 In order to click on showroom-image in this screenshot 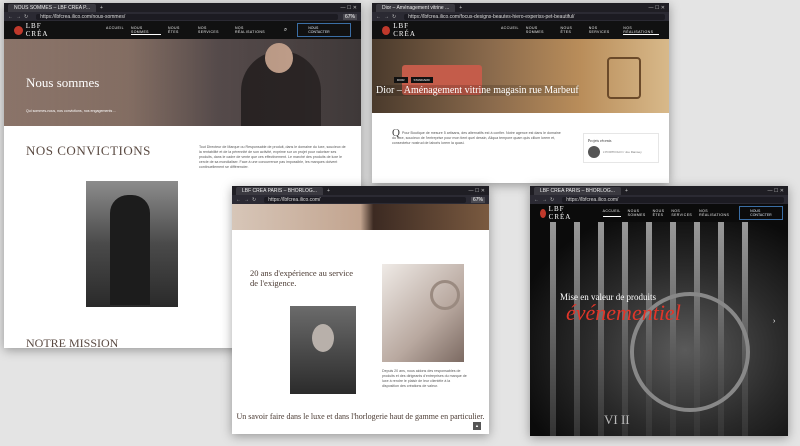, I will do `click(423, 313)`.